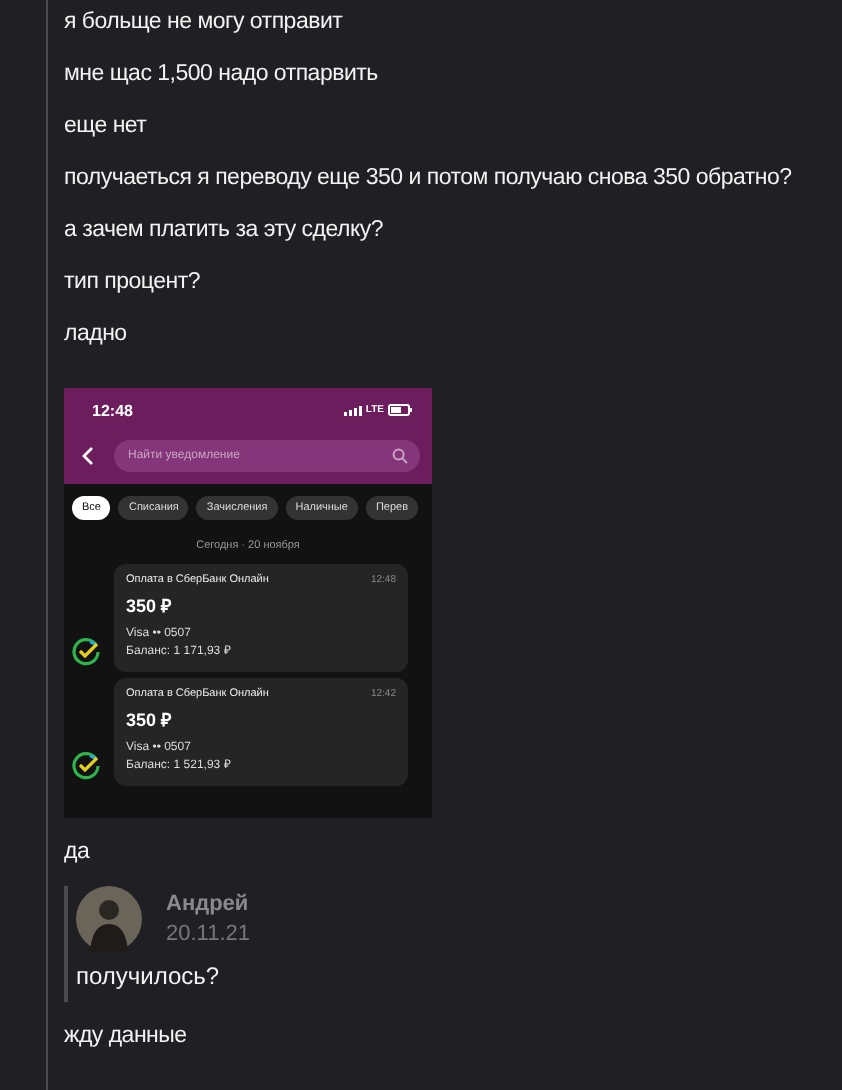 The height and width of the screenshot is (1090, 842). I want to click on message-text: тип процент?, so click(132, 283).